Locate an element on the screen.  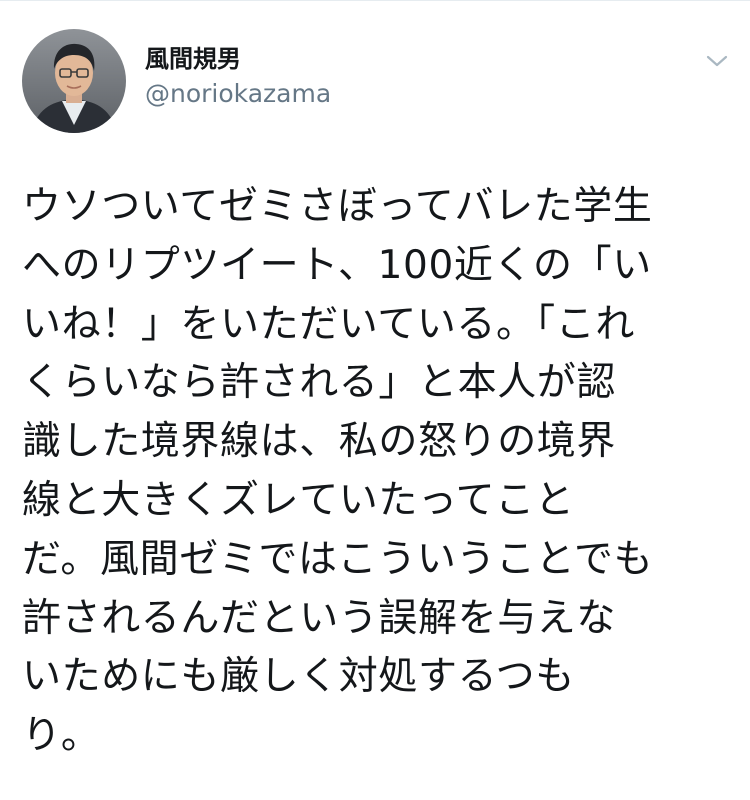
tweet-text-line: 識した境界線は、私の怒りの境界 is located at coordinates (319, 442).